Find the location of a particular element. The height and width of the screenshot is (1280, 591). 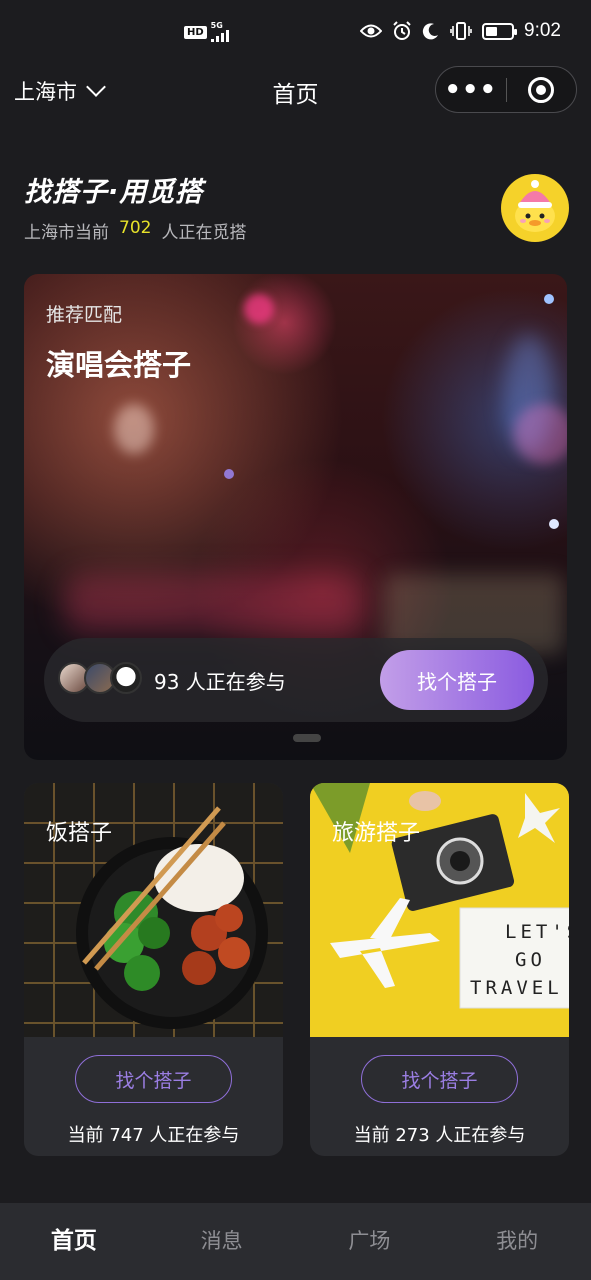

mini-program-capsule: ••• is located at coordinates (506, 89).